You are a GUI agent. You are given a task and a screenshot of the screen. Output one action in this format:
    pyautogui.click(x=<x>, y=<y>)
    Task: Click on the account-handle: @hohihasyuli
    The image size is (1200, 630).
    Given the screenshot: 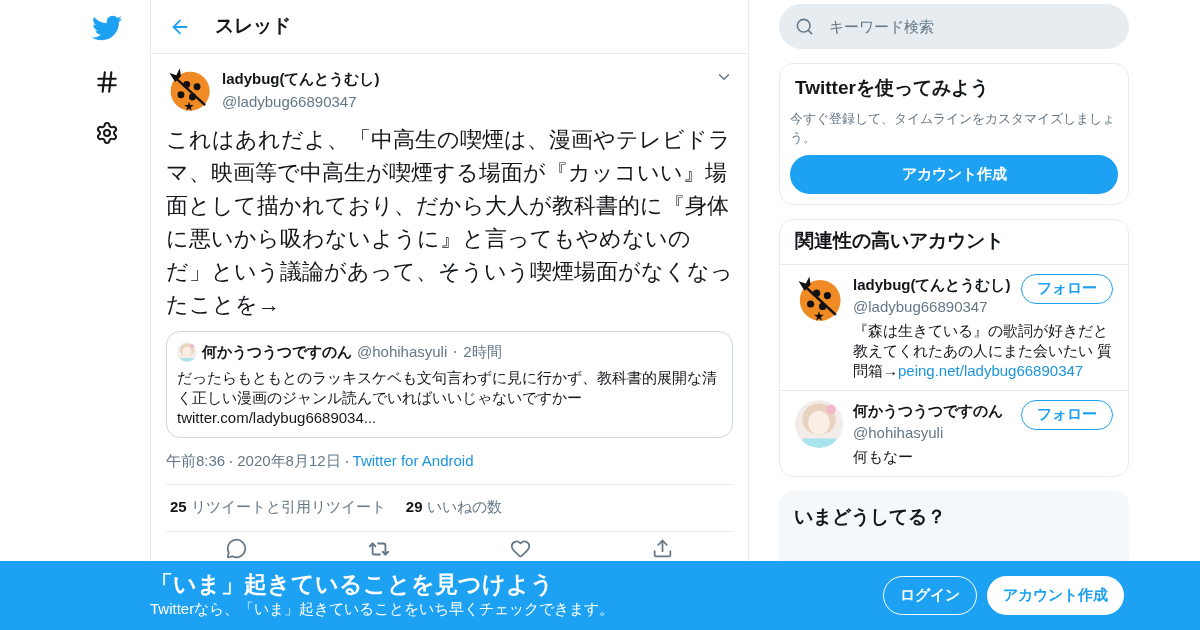 What is the action you would take?
    pyautogui.click(x=928, y=433)
    